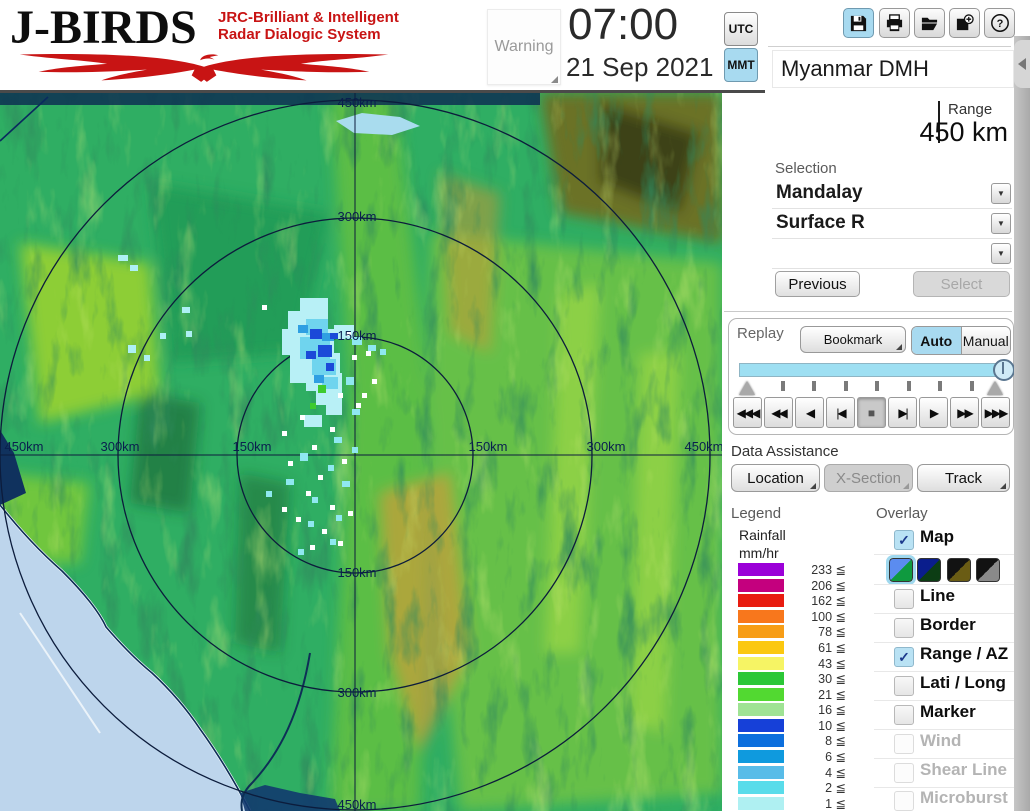 This screenshot has width=1030, height=811. What do you see at coordinates (1001, 223) in the screenshot?
I see `product-dropdown-button: ▼` at bounding box center [1001, 223].